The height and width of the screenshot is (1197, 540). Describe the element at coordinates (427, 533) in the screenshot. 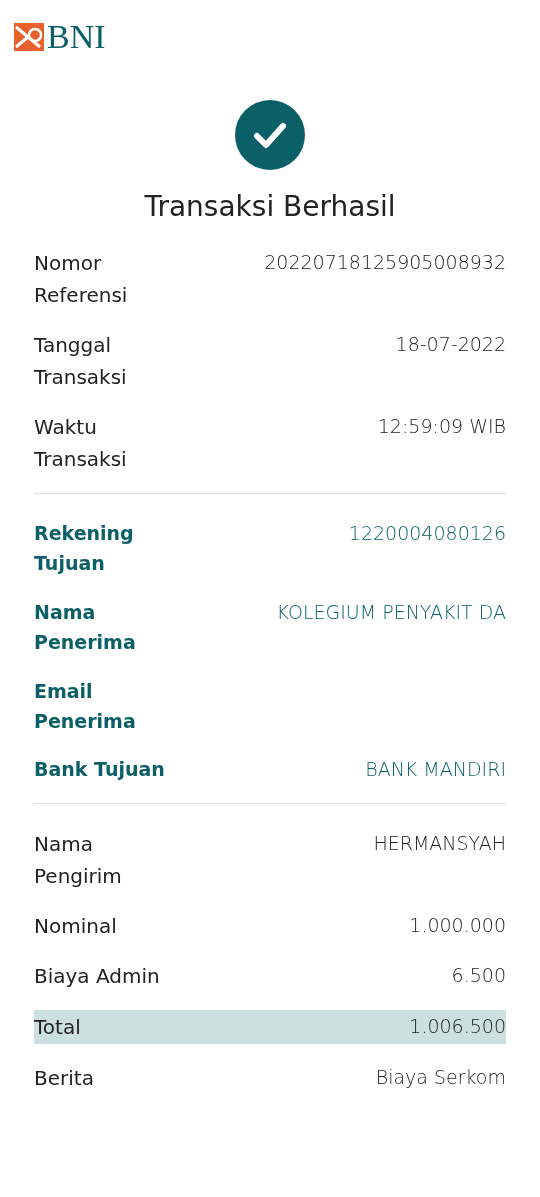

I see `detail-value: 1220004080126` at that location.